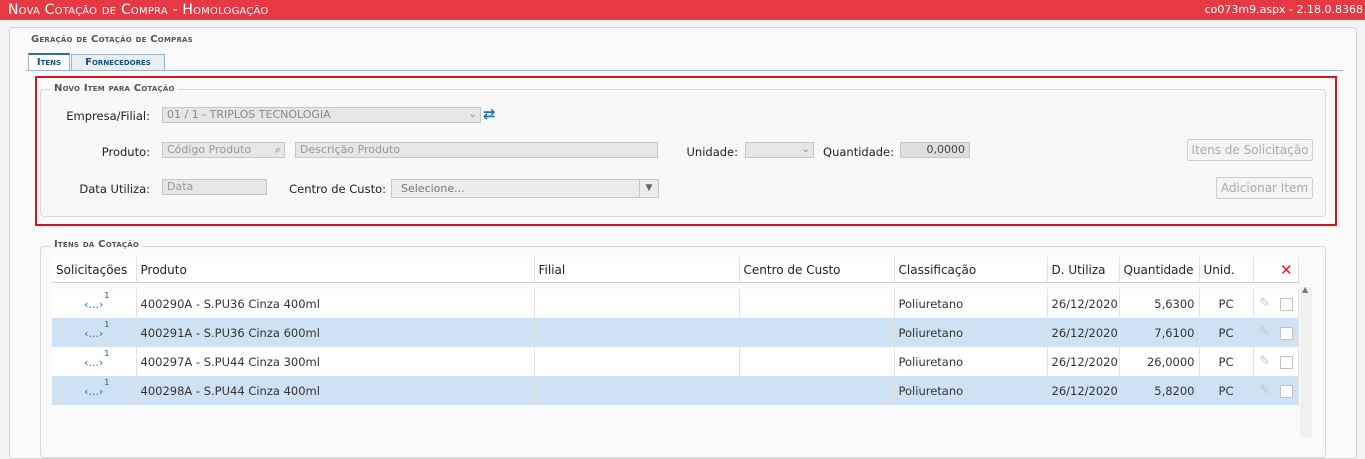  Describe the element at coordinates (249, 114) in the screenshot. I see `empresa-value: 01 / 1 - TRIPLOS TECNOLOGIA` at that location.